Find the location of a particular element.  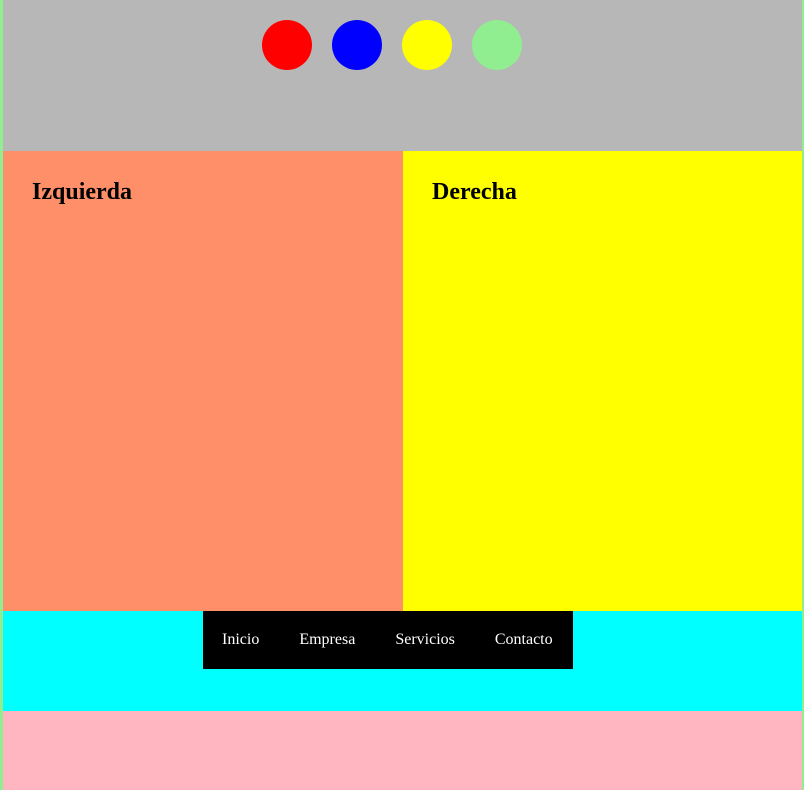

nav-link-contacto: Contacto is located at coordinates (524, 640).